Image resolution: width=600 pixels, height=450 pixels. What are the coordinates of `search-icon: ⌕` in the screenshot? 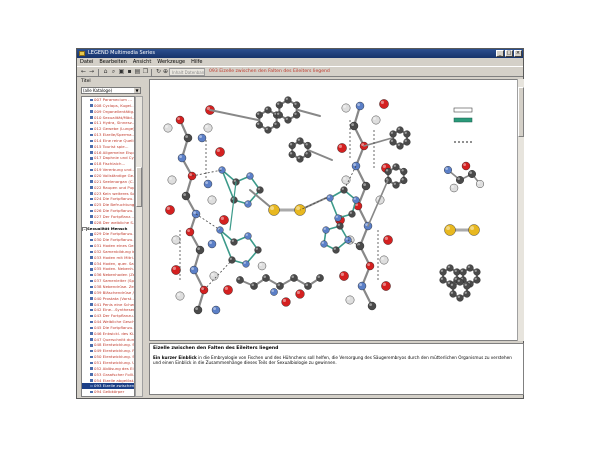 It's located at (113, 72).